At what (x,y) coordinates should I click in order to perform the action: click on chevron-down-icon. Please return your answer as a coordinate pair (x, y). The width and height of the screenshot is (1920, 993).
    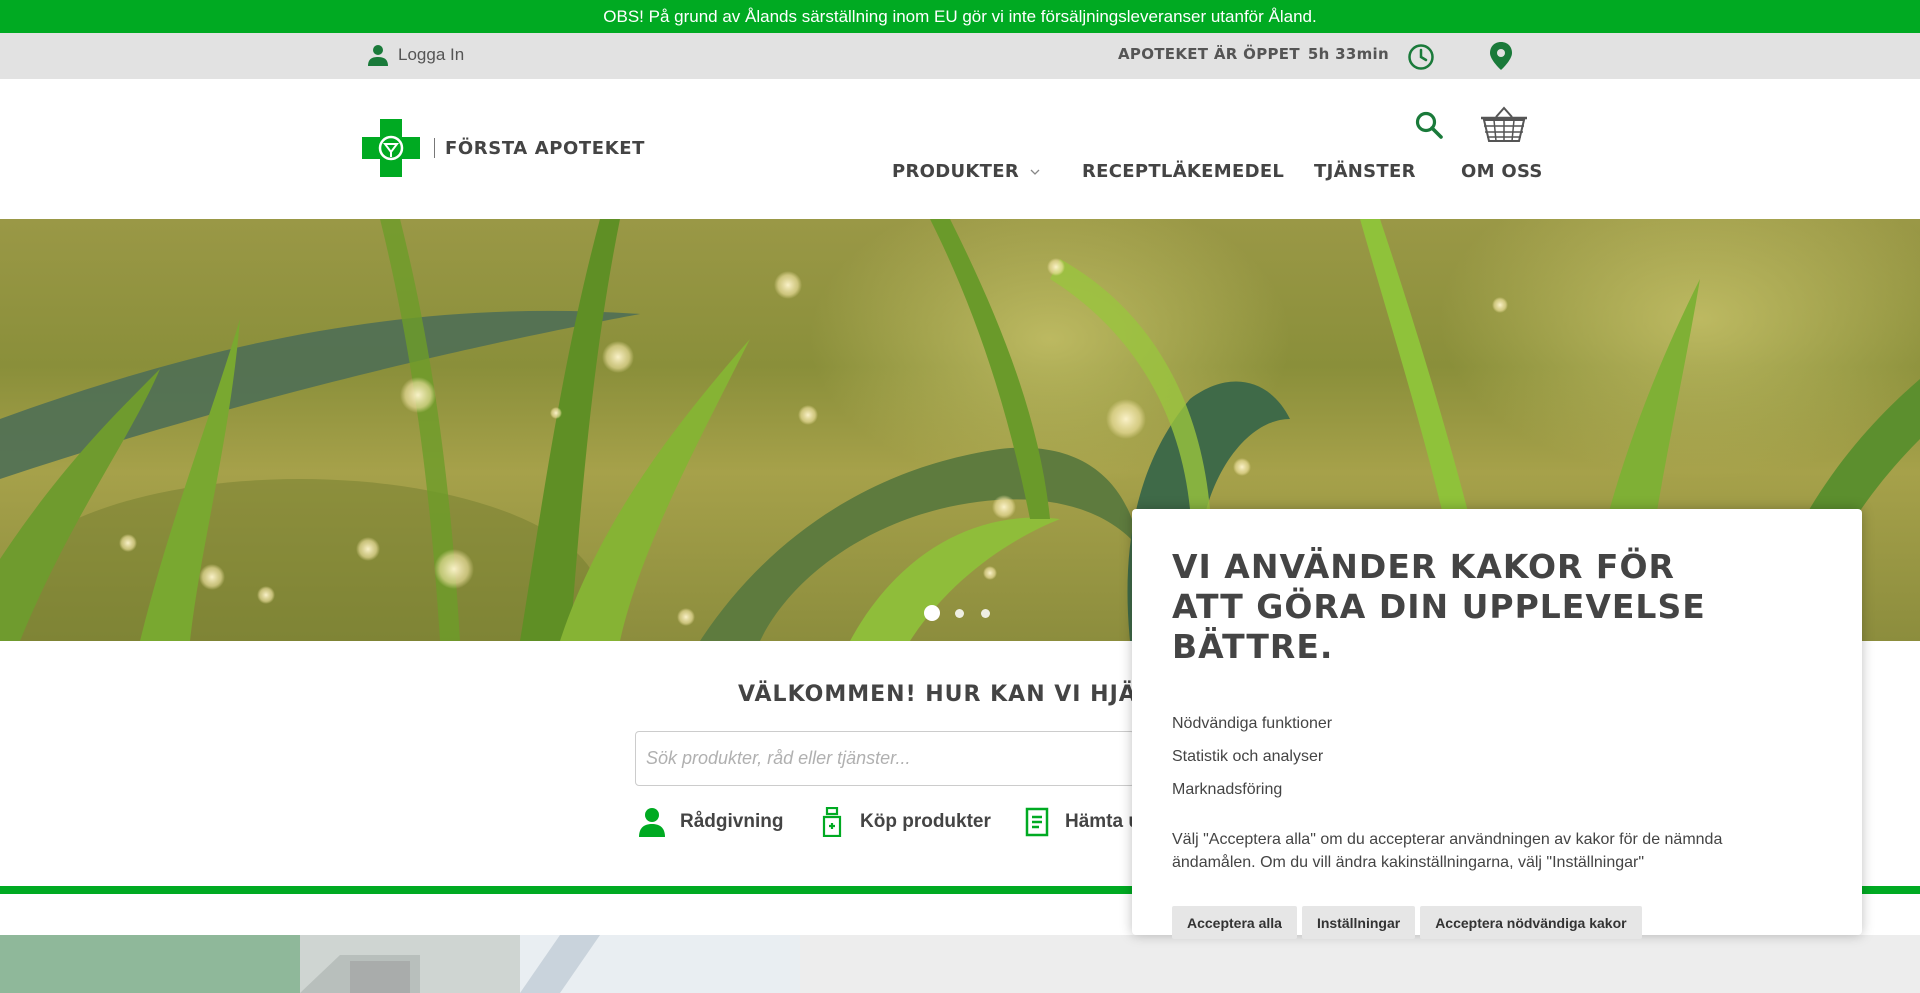
    Looking at the image, I should click on (1035, 172).